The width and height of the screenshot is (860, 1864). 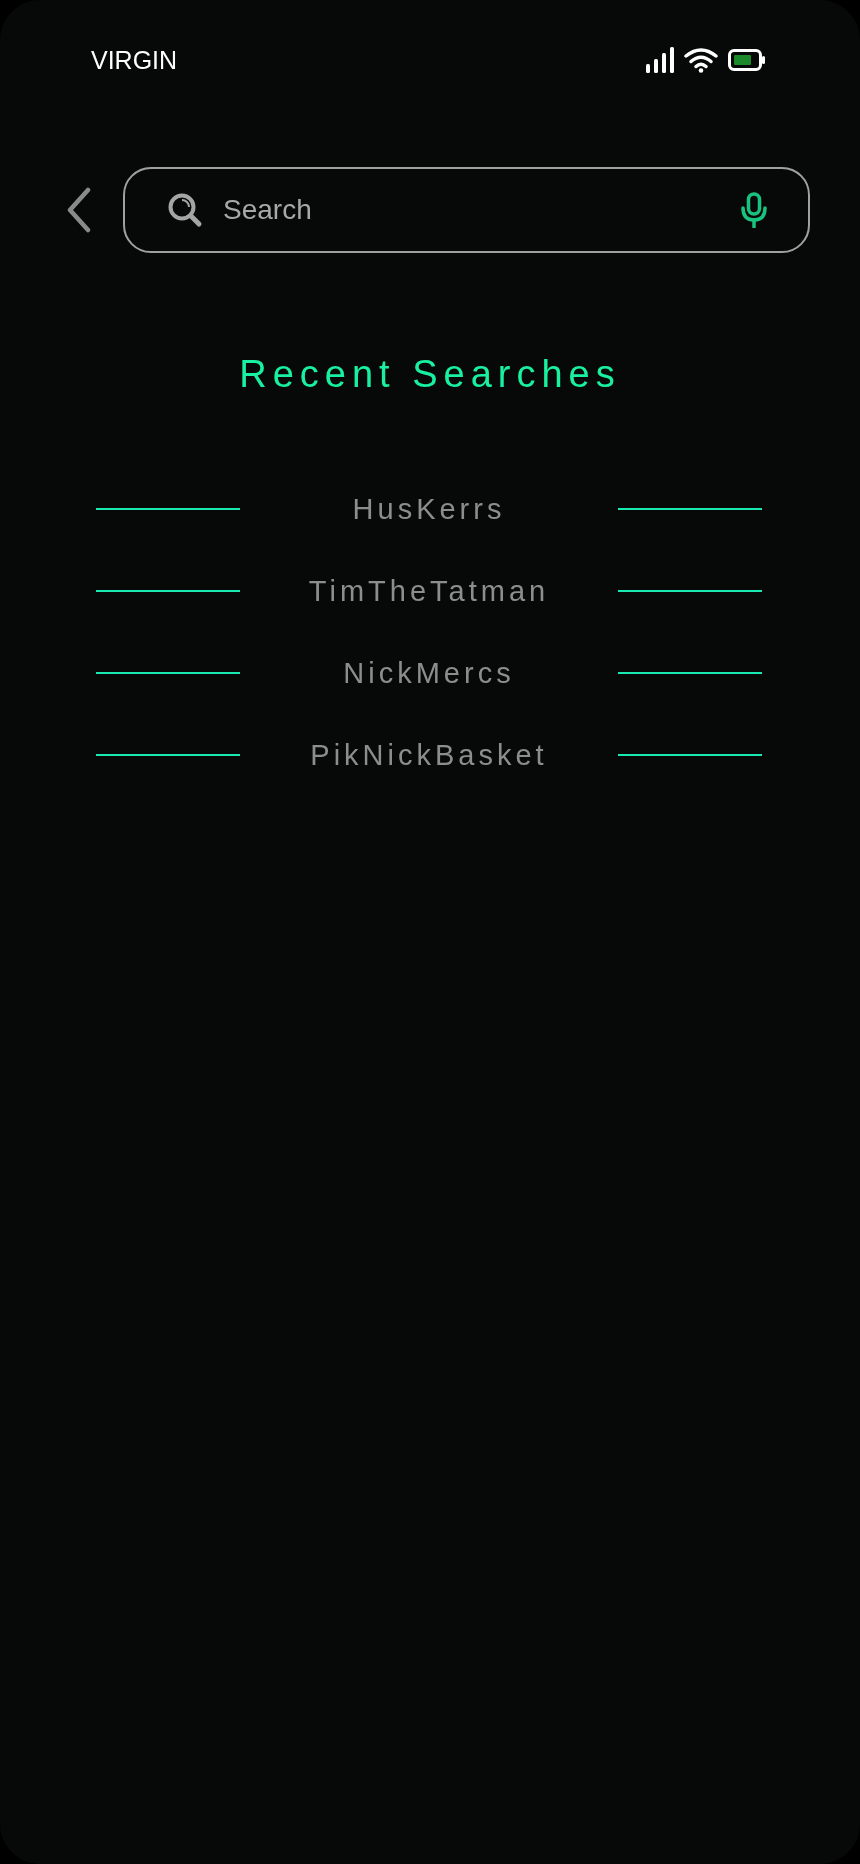 I want to click on battery-icon, so click(x=747, y=60).